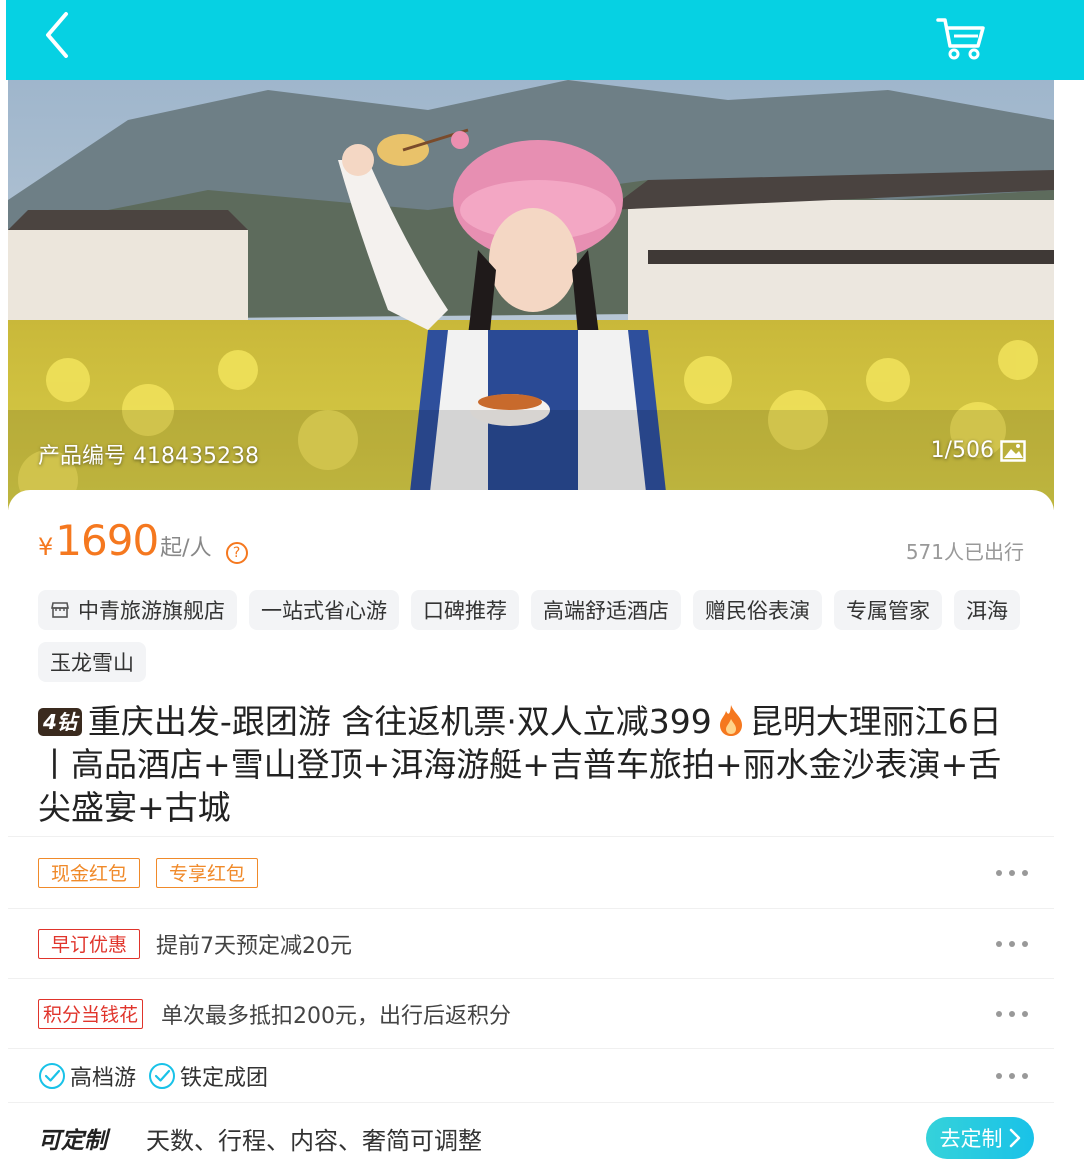  Describe the element at coordinates (1013, 450) in the screenshot. I see `image-icon` at that location.